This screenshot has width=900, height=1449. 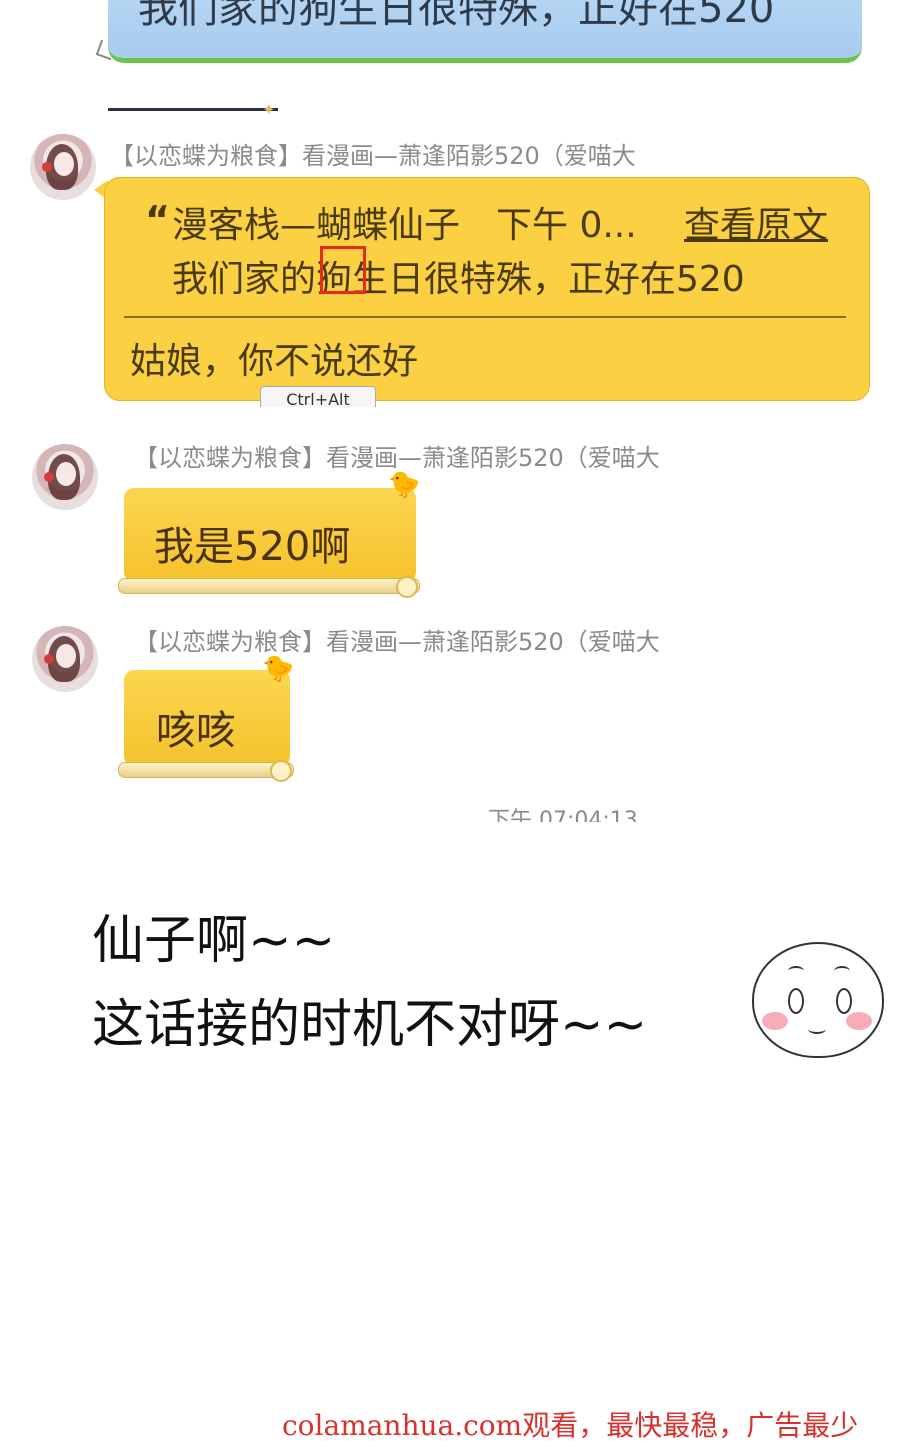 What do you see at coordinates (570, 1425) in the screenshot?
I see `watermark: colamanhua.com观看，最快最稳，广告最少` at bounding box center [570, 1425].